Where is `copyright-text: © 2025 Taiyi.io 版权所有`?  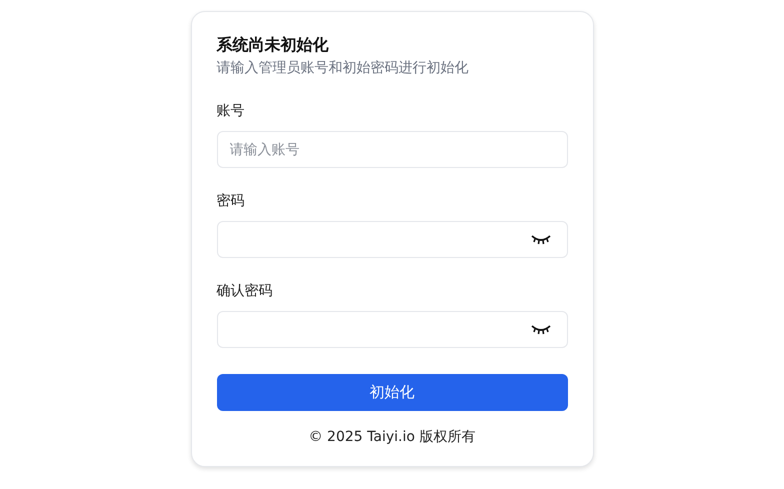 copyright-text: © 2025 Taiyi.io 版权所有 is located at coordinates (392, 437).